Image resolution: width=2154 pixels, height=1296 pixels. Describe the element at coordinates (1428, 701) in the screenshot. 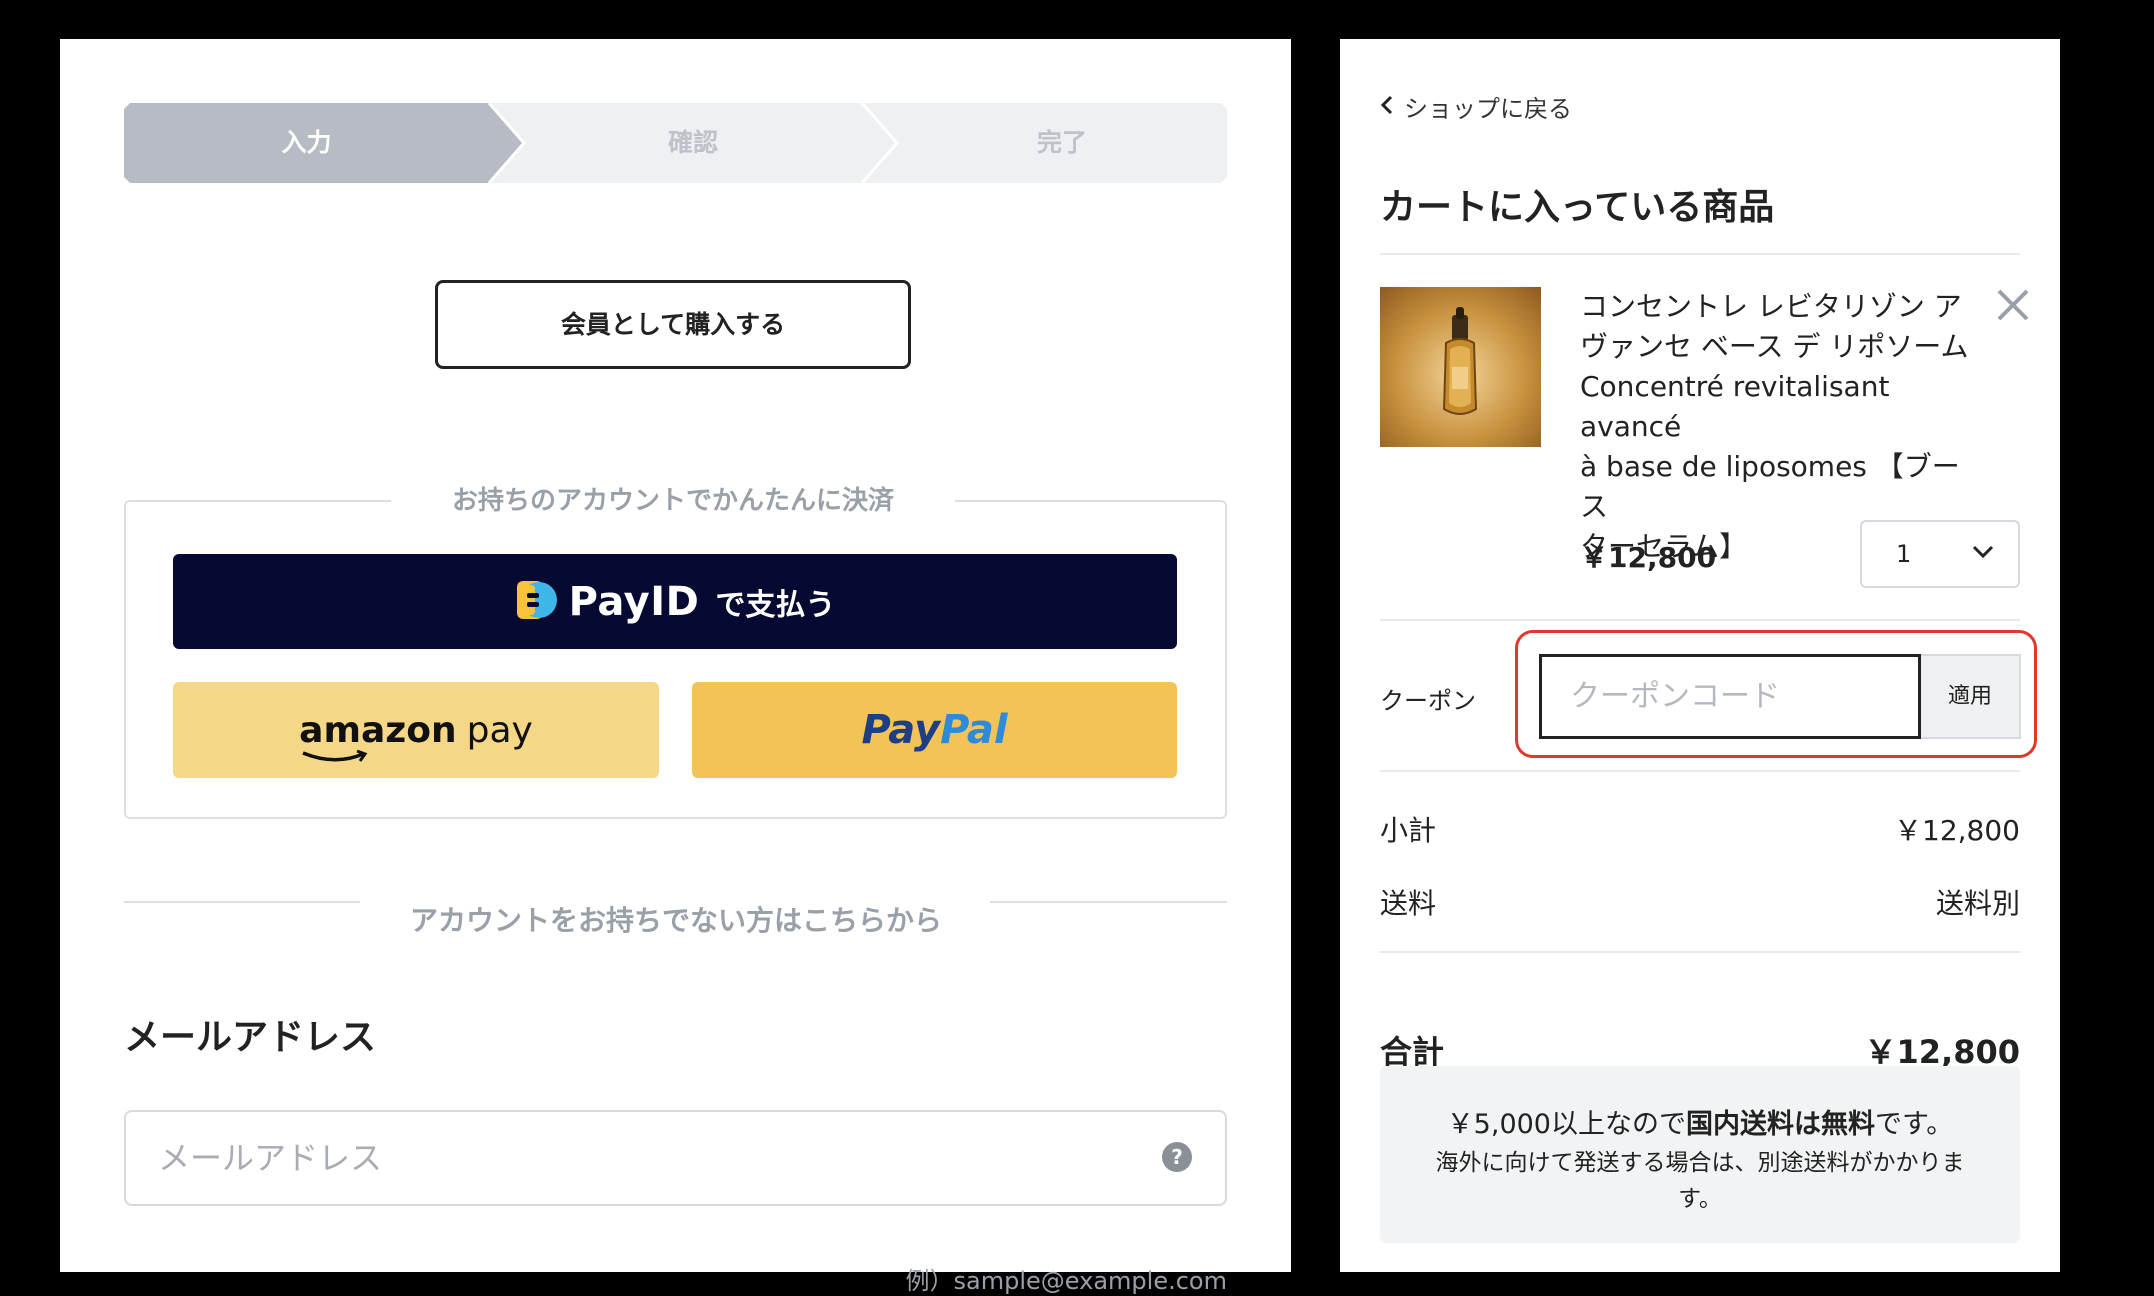

I see `coupon-label: クーポン` at that location.